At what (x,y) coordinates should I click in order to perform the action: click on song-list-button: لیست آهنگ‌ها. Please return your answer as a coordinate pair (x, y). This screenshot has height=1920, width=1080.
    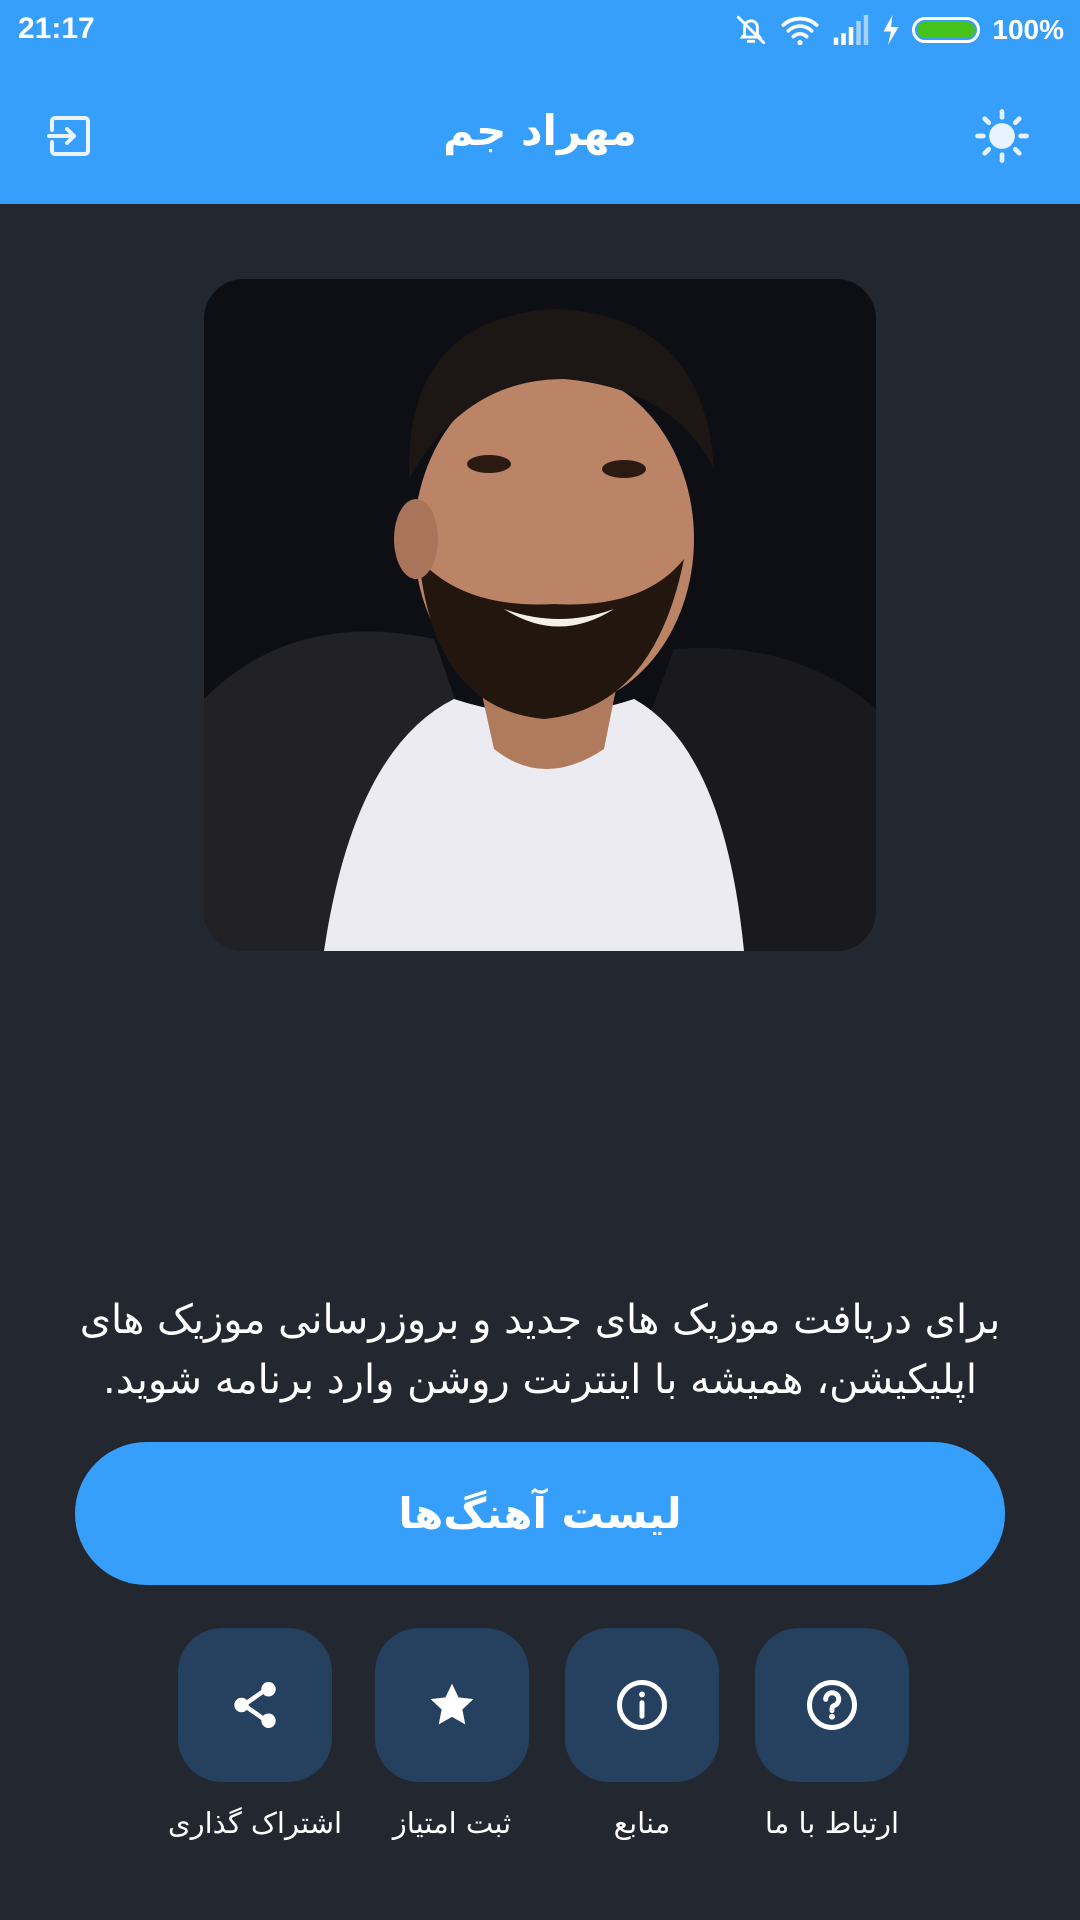
    Looking at the image, I should click on (540, 1513).